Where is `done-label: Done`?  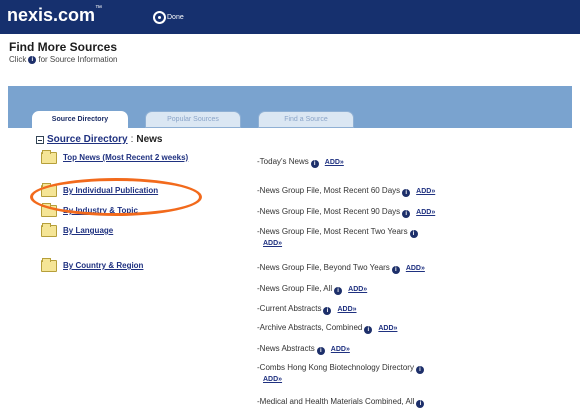
done-label: Done is located at coordinates (175, 17).